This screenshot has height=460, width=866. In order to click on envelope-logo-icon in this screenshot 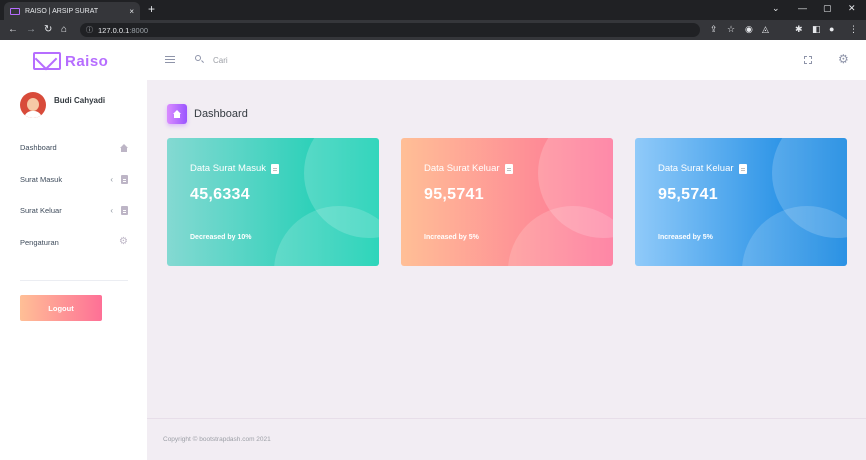, I will do `click(47, 61)`.